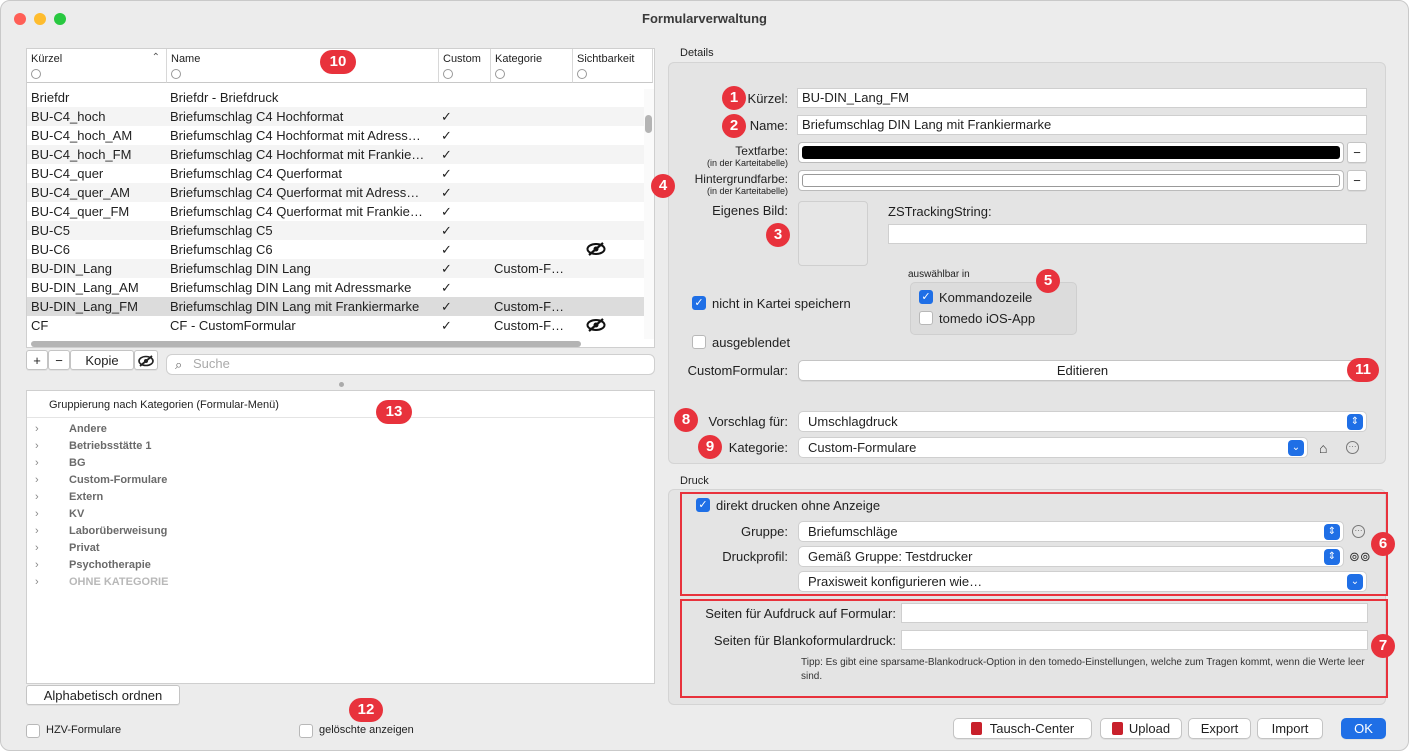 Image resolution: width=1409 pixels, height=751 pixels. What do you see at coordinates (1082, 370) in the screenshot?
I see `editieren-button: Editieren` at bounding box center [1082, 370].